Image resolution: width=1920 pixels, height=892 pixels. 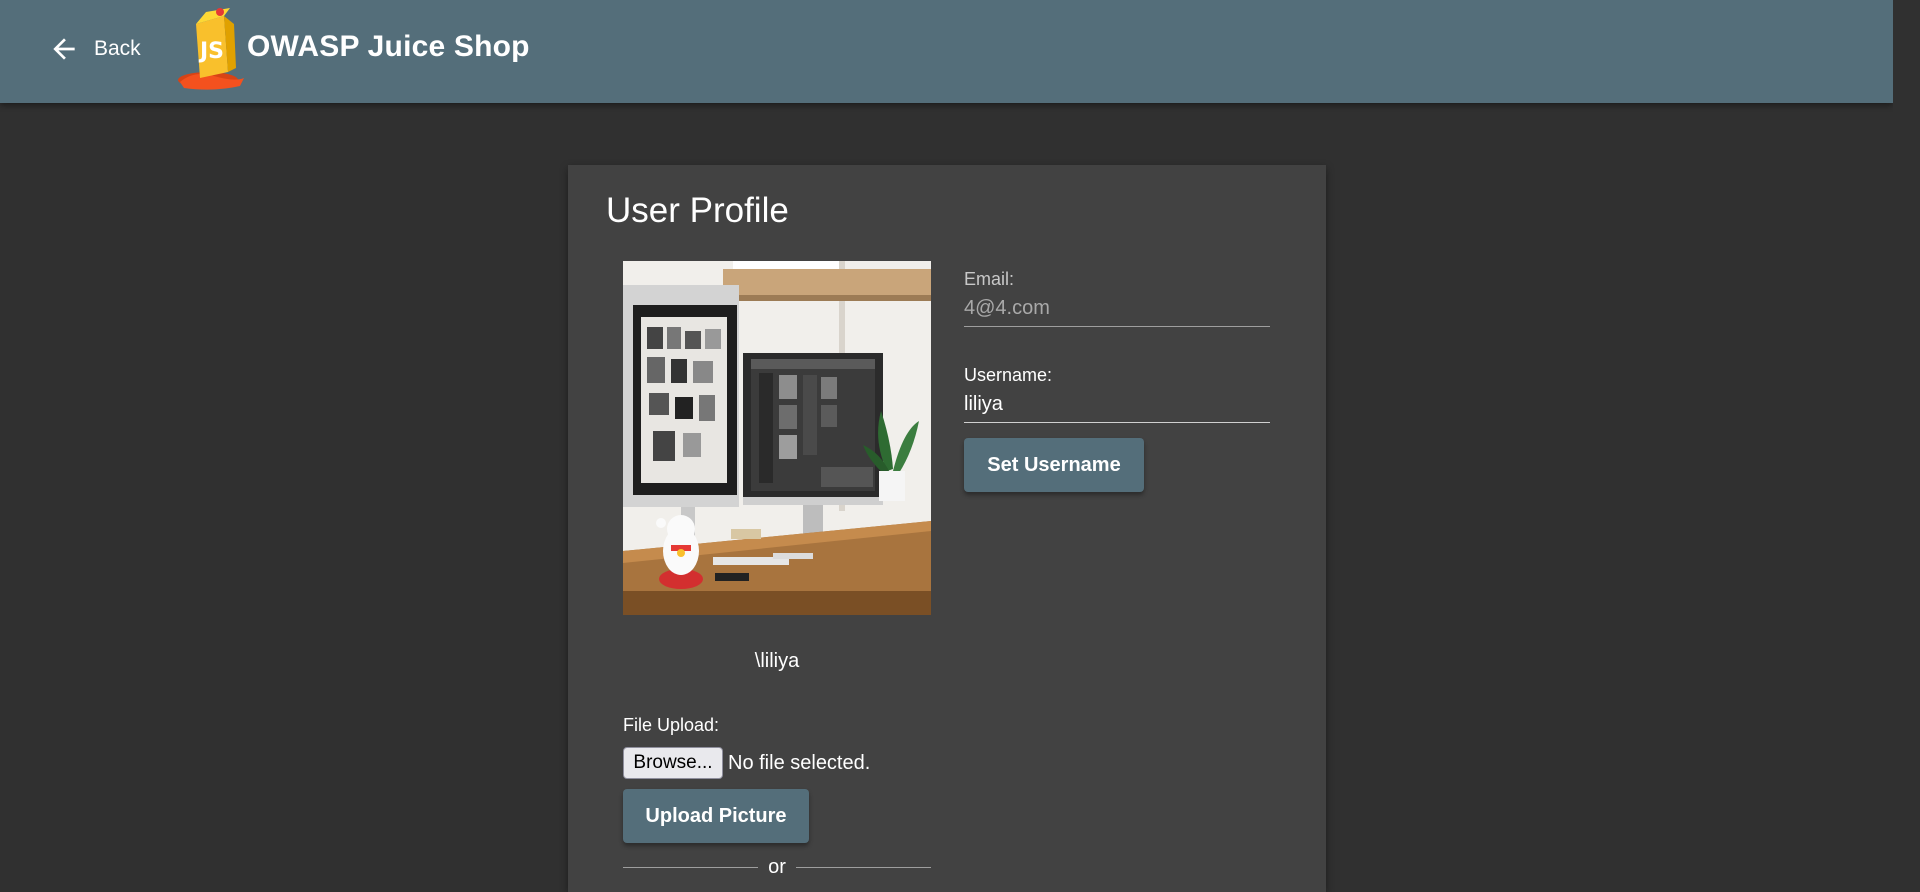 What do you see at coordinates (388, 47) in the screenshot?
I see `app-title: OWASP Juice Shop` at bounding box center [388, 47].